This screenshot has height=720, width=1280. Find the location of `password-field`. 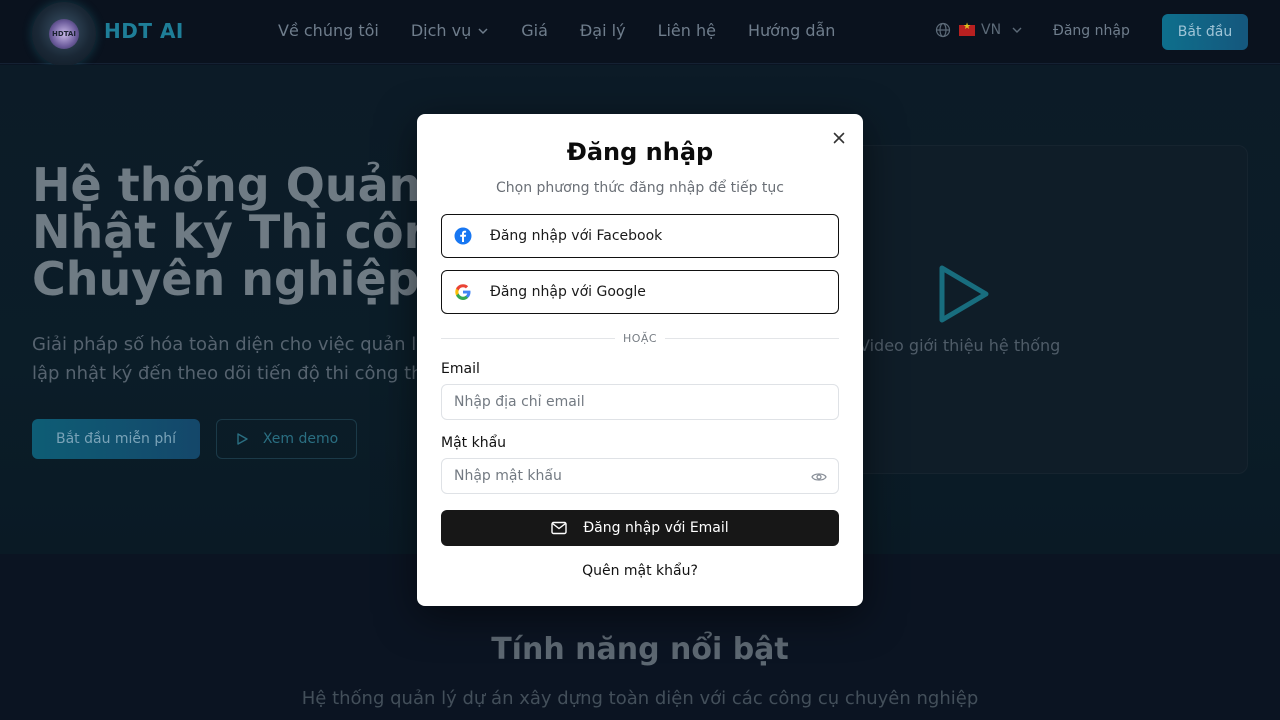

password-field is located at coordinates (640, 476).